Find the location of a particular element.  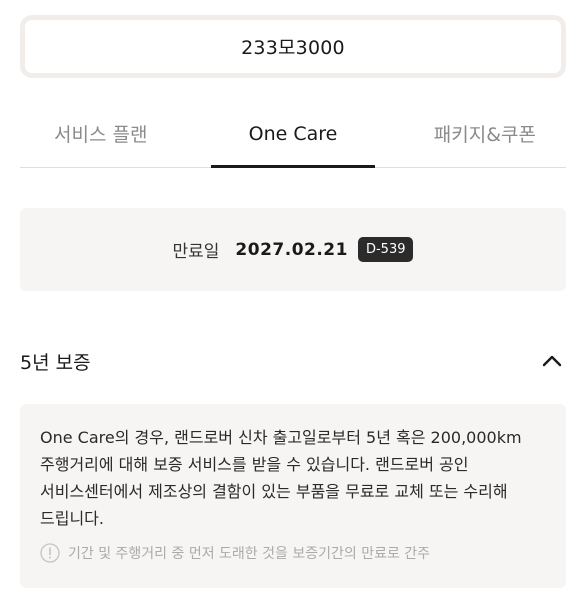

tab-service-plan-label: 서비스 플랜 is located at coordinates (101, 135).